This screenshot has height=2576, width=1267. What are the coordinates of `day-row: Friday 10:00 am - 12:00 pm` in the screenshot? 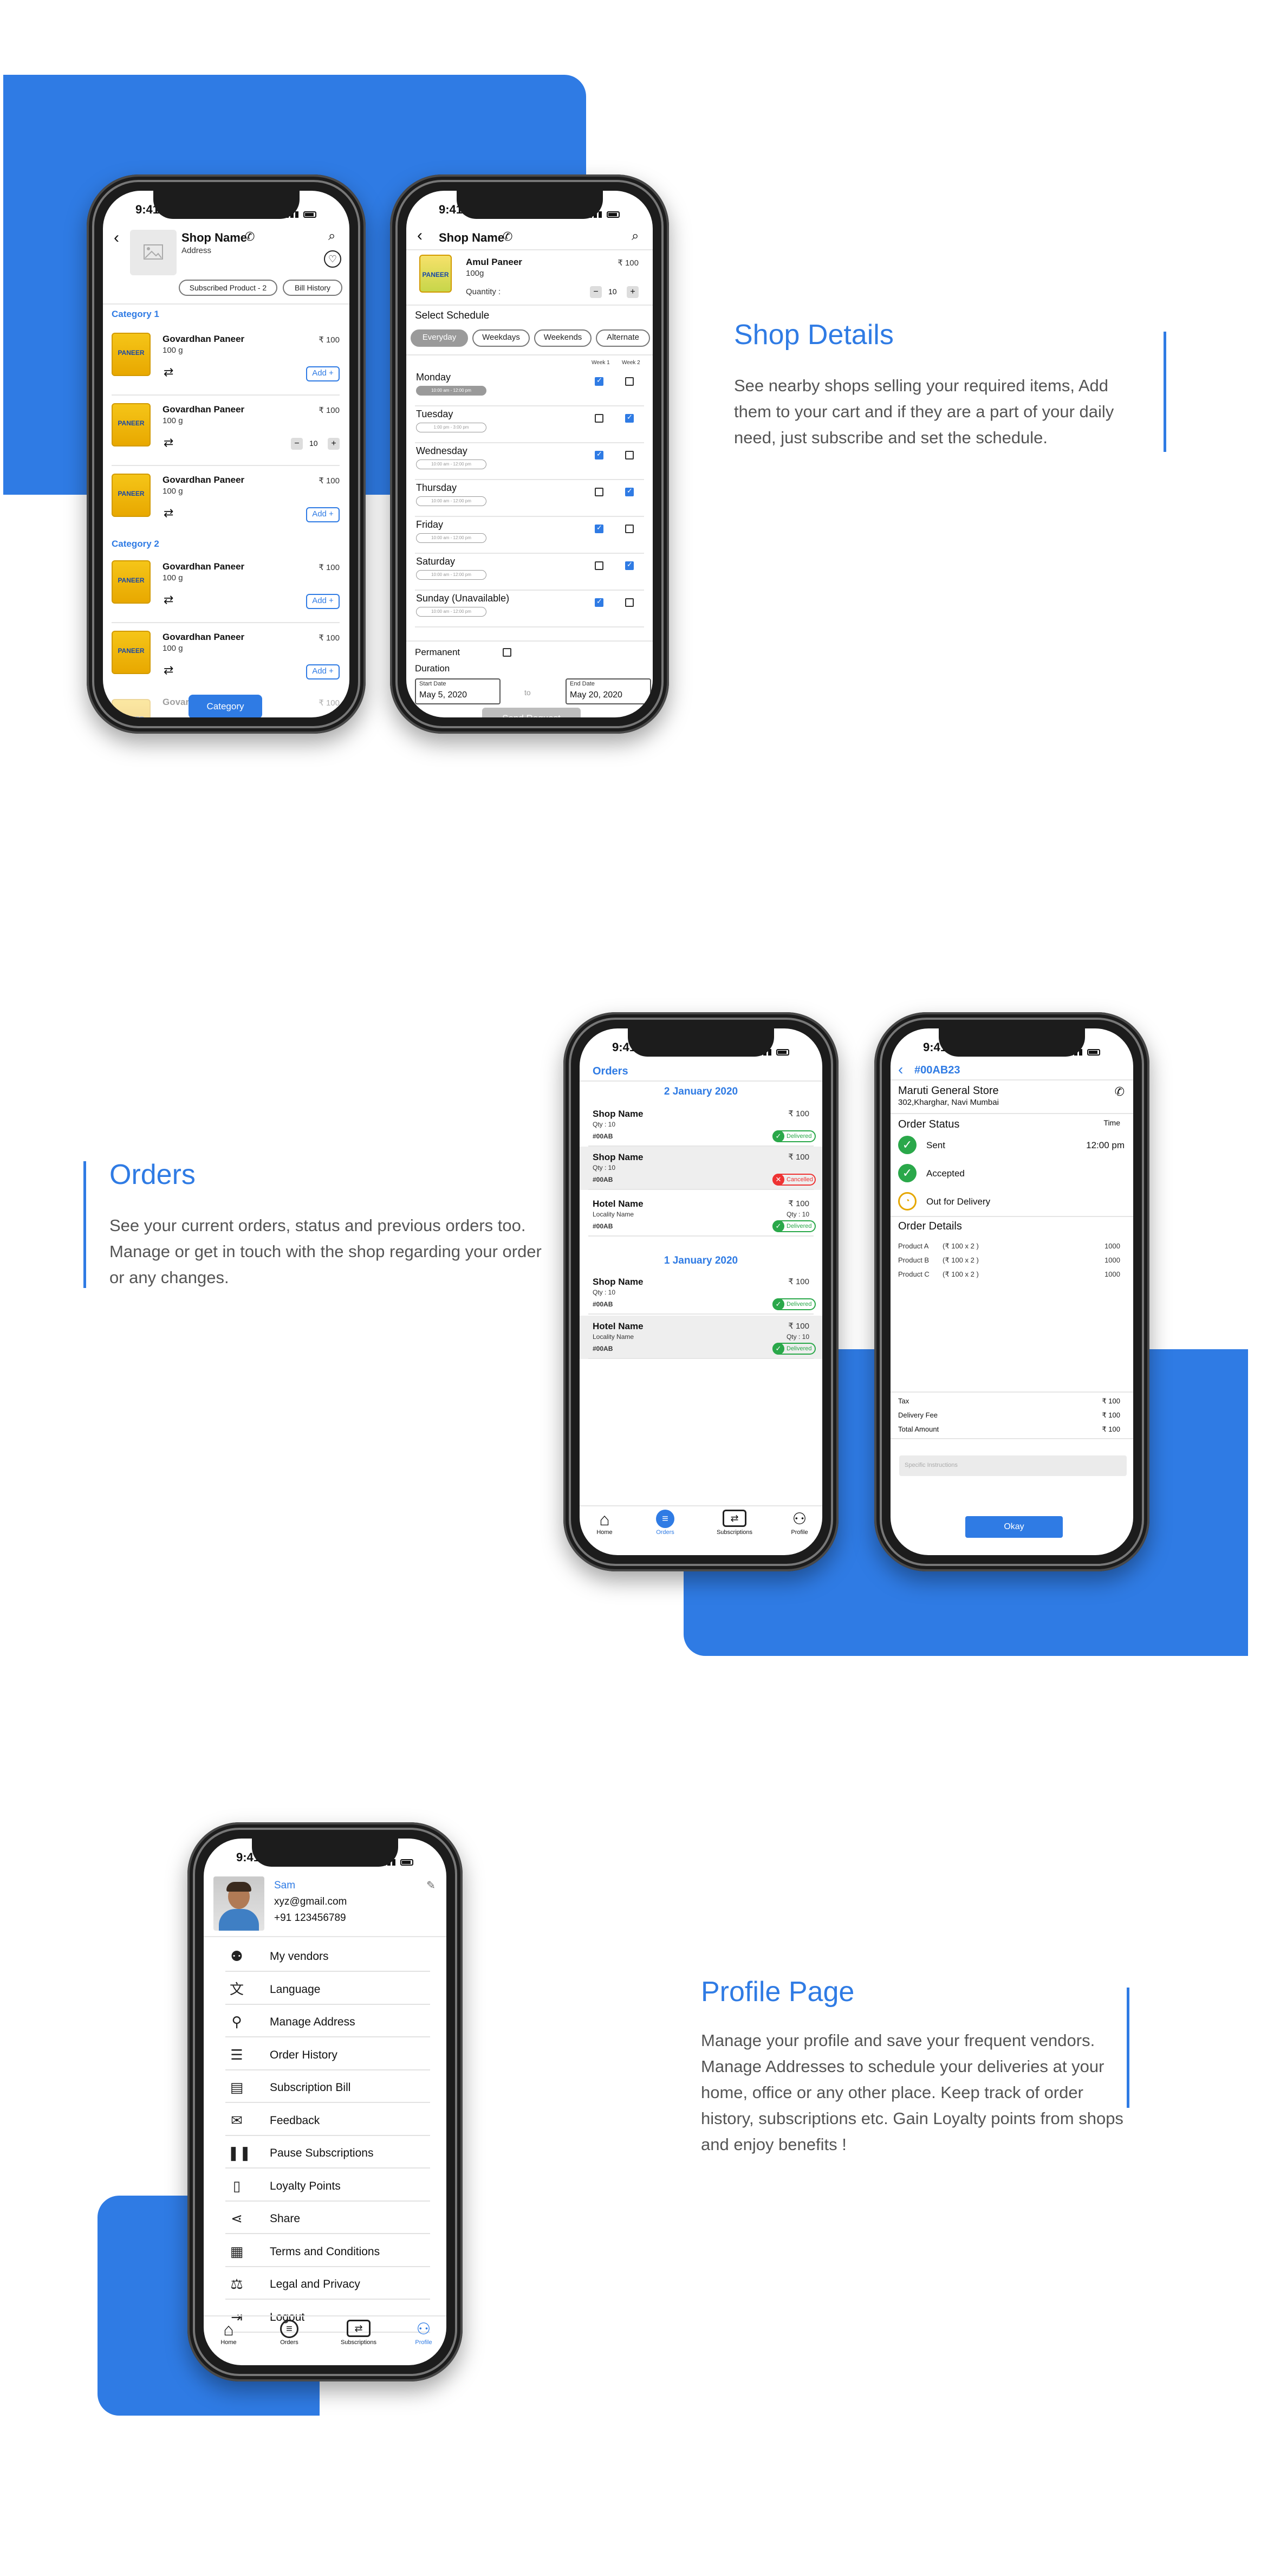 It's located at (529, 535).